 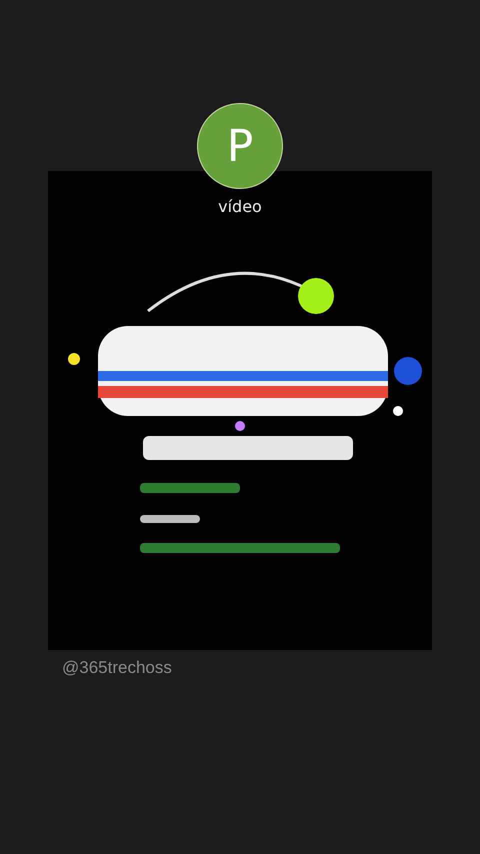 What do you see at coordinates (117, 668) in the screenshot?
I see `username: @365trechoss` at bounding box center [117, 668].